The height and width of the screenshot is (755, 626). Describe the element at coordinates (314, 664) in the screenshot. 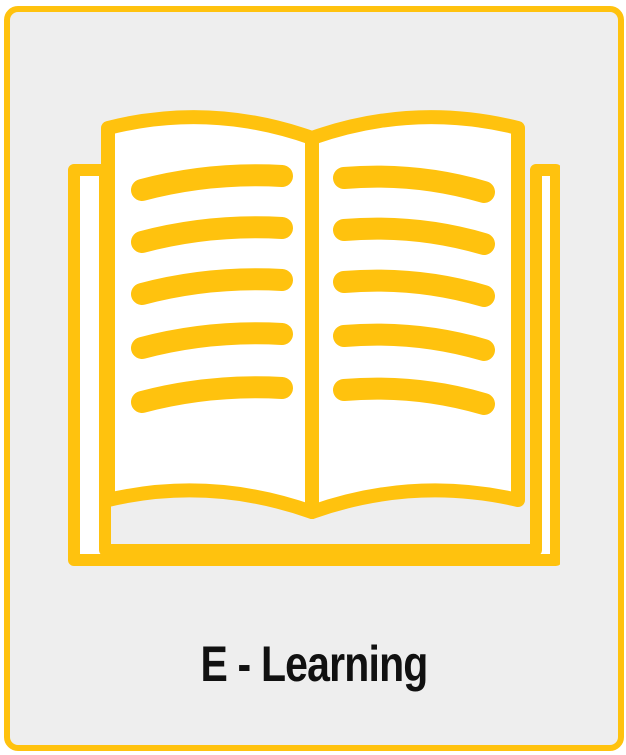

I see `tile-label: E - Learning` at that location.